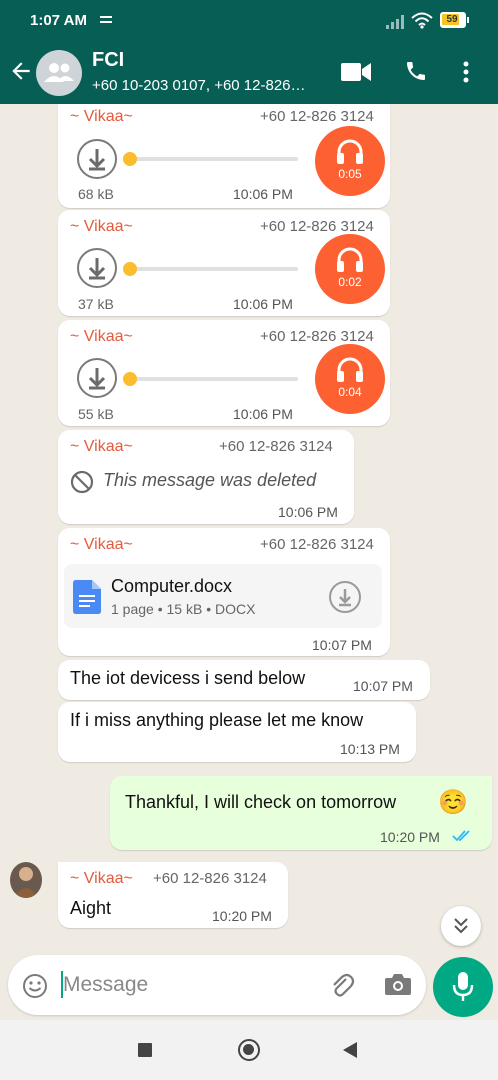  Describe the element at coordinates (188, 678) in the screenshot. I see `message-text: The iot devicess i send below` at that location.